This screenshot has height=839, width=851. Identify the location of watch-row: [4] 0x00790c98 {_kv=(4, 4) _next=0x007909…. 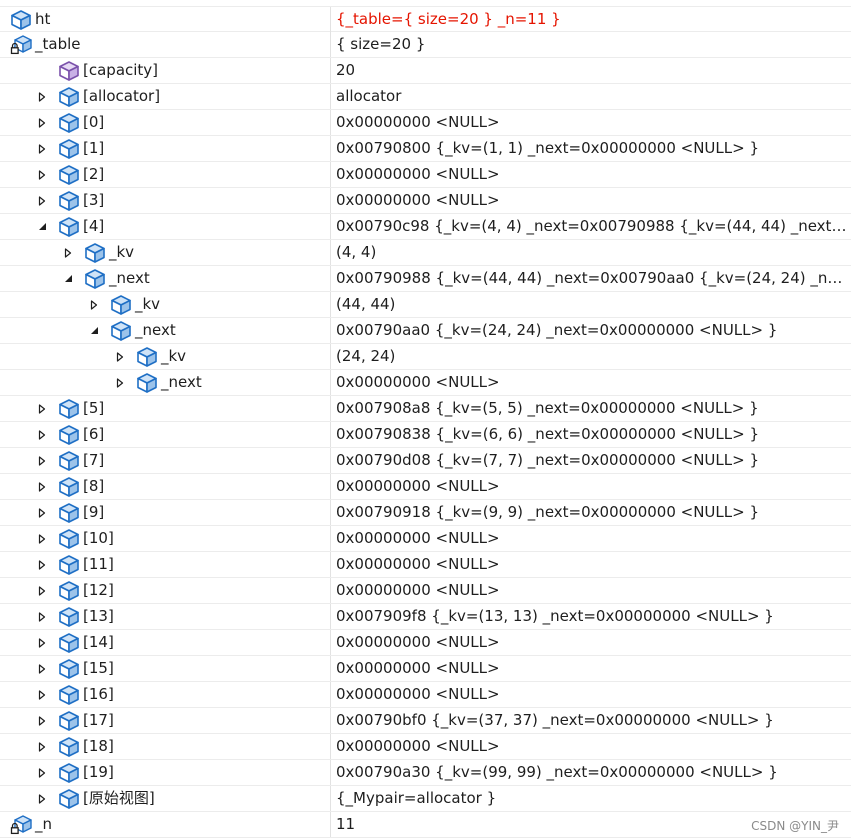
(425, 227).